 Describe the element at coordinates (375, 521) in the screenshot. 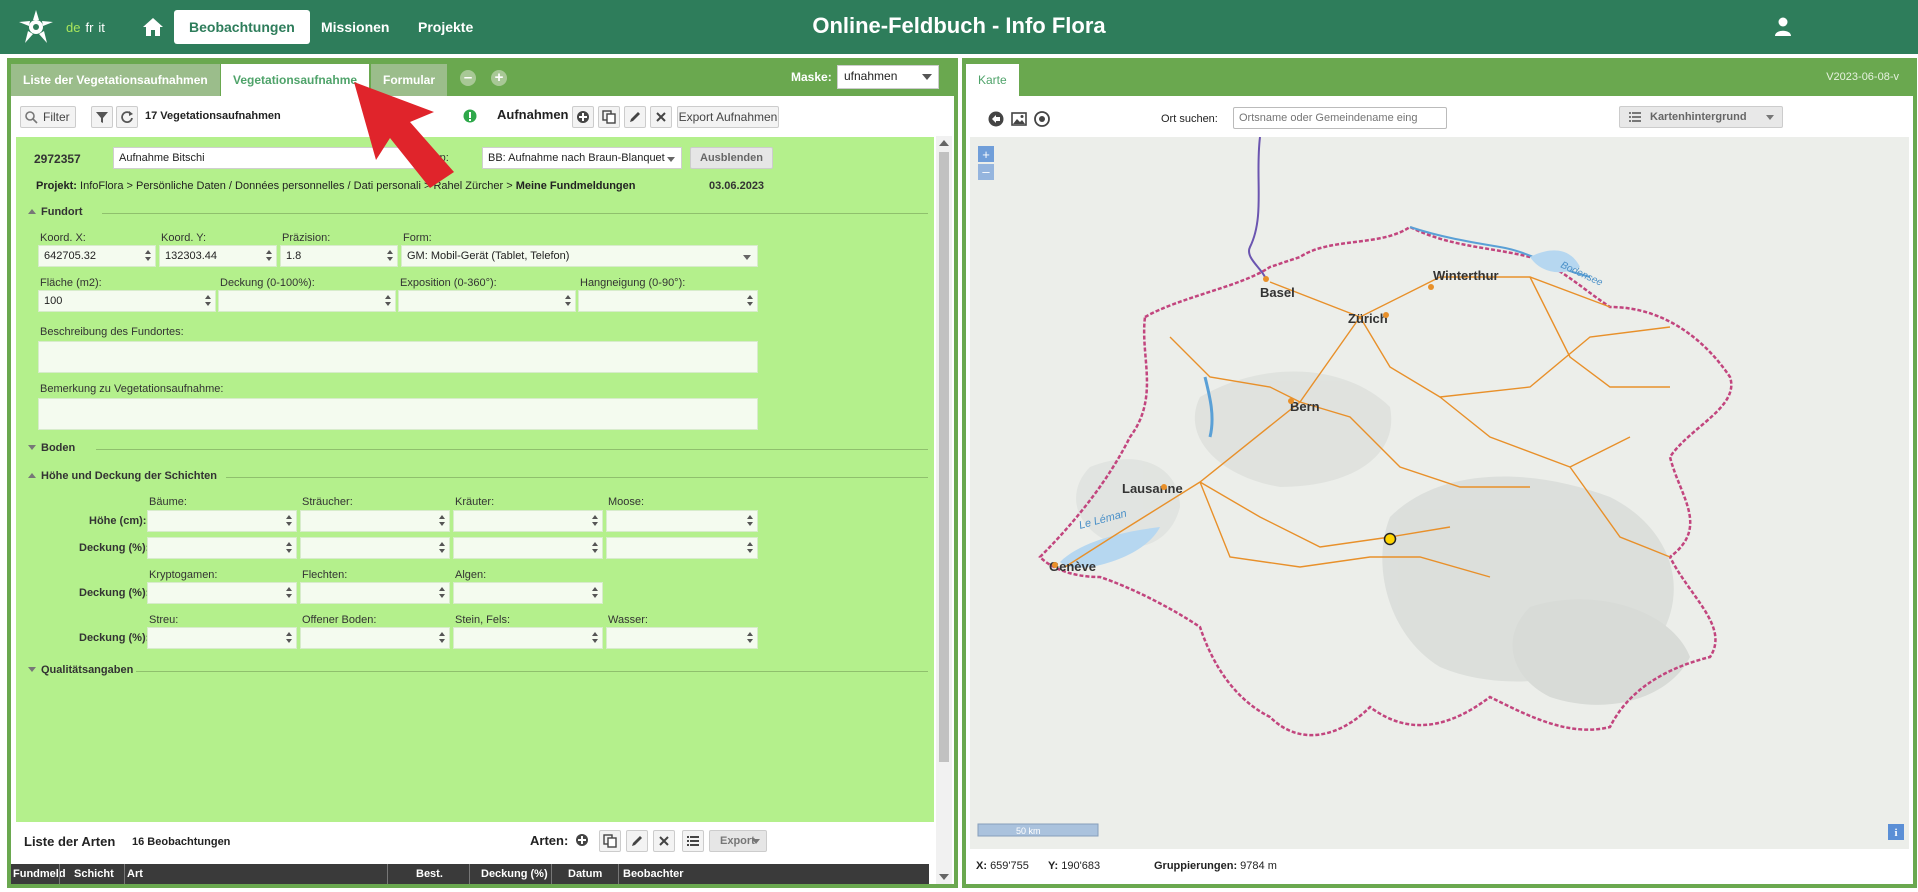

I see `hoehe-straeucher-input` at that location.